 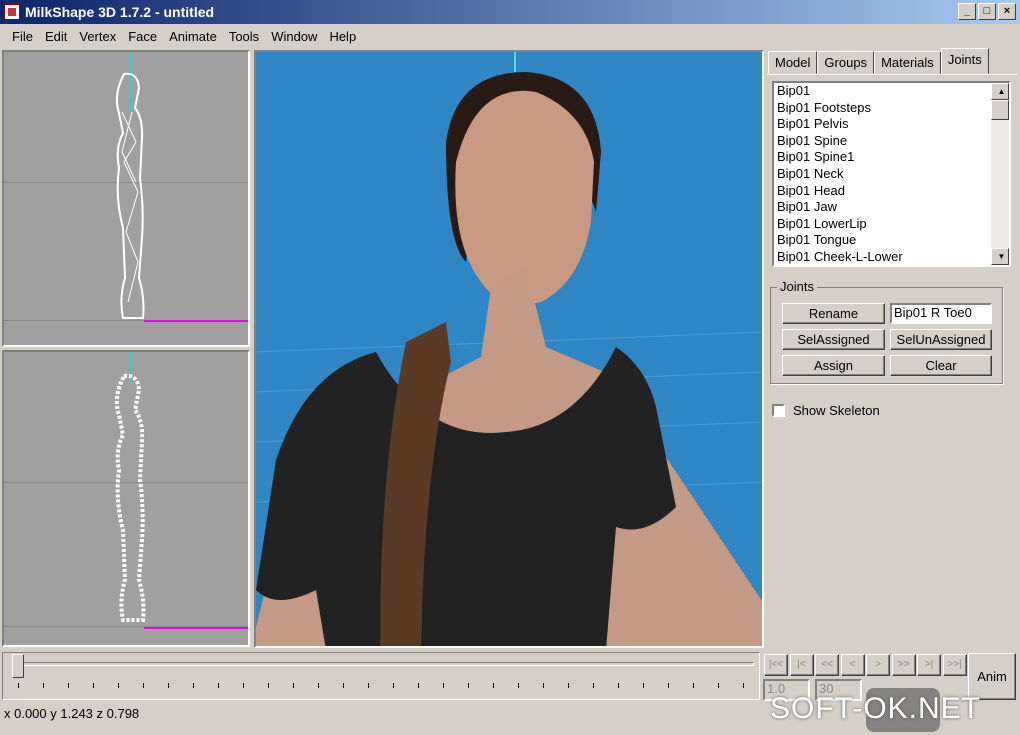 I want to click on minimize-button: _, so click(x=967, y=11).